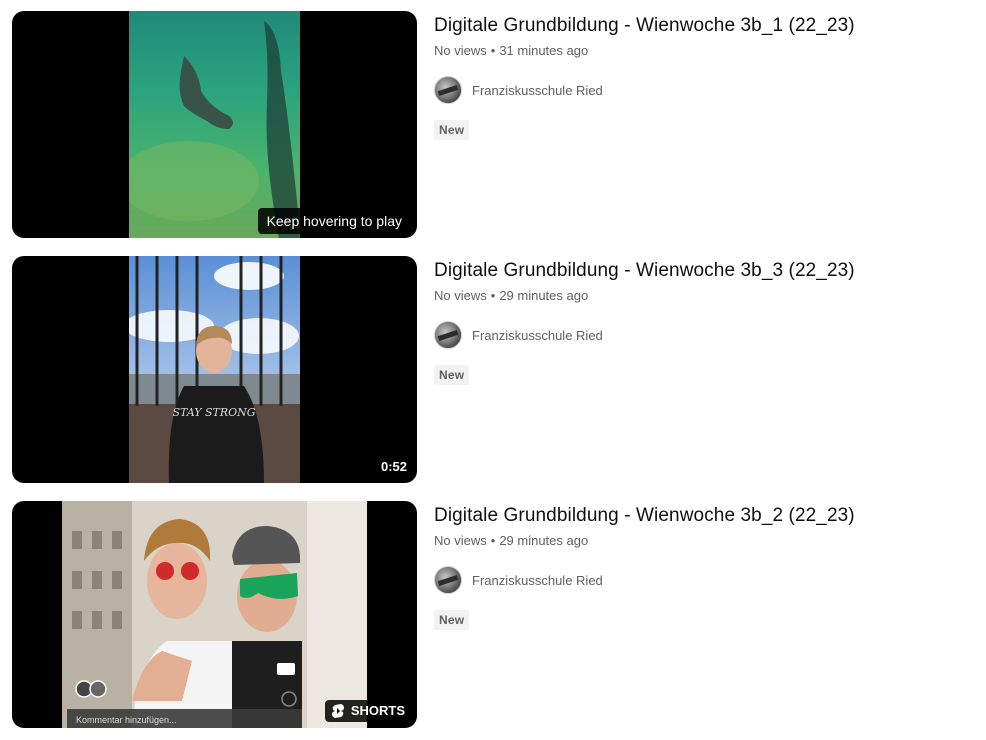 This screenshot has width=986, height=740. What do you see at coordinates (393, 467) in the screenshot?
I see `duration-chip: 0:52` at bounding box center [393, 467].